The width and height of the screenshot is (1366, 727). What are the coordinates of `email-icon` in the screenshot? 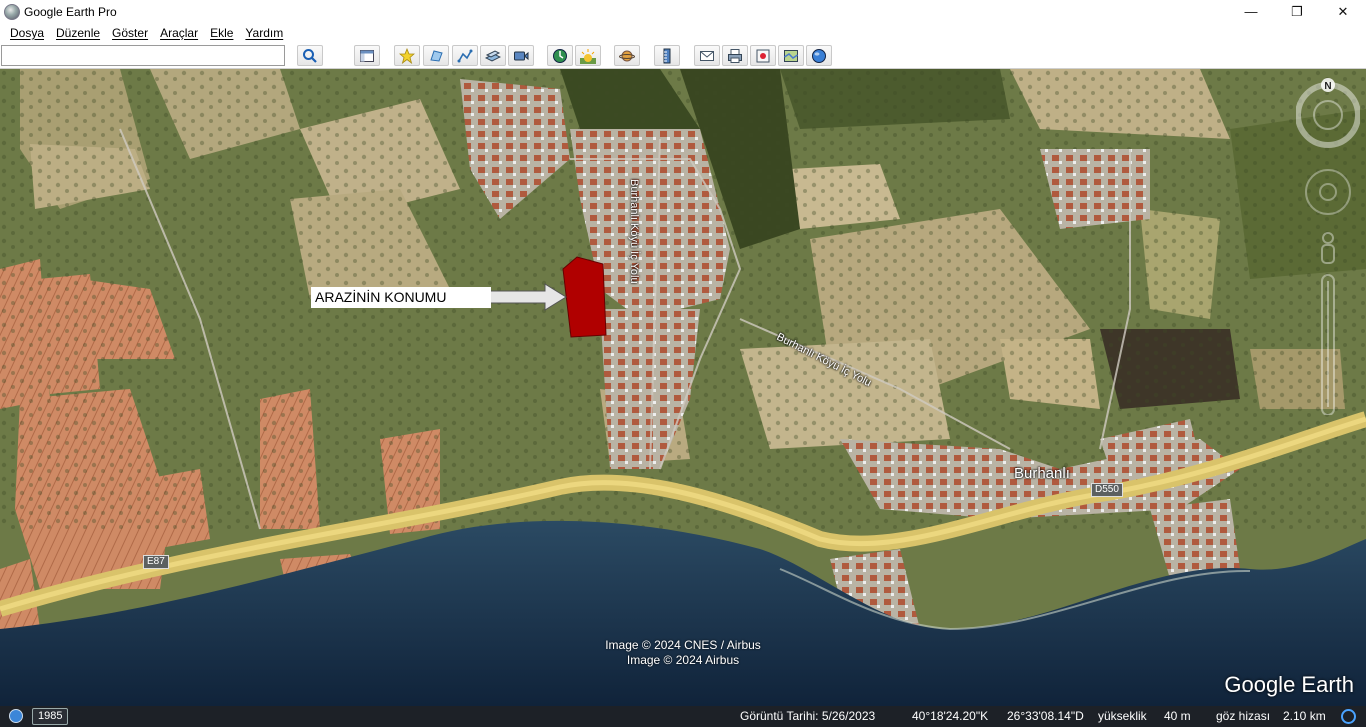 It's located at (707, 55).